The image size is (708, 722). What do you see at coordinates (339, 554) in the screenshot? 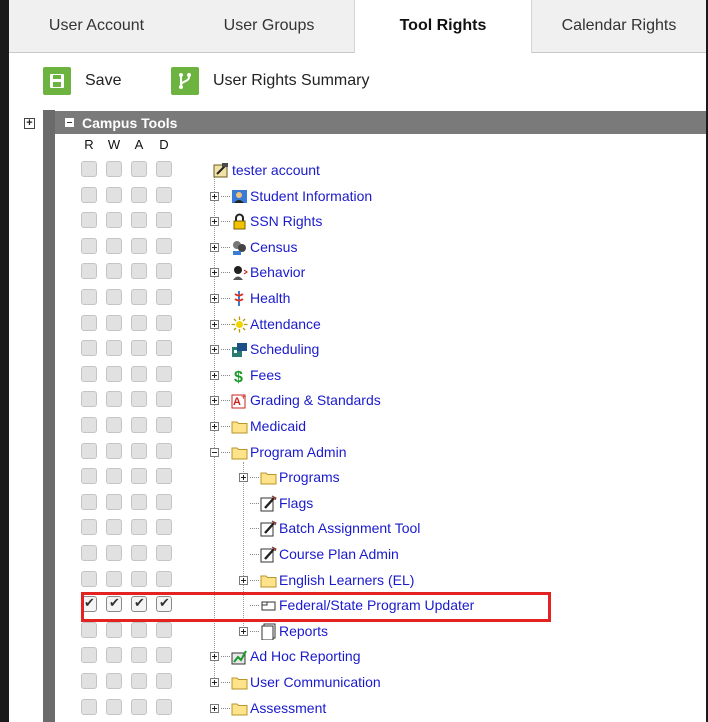
I see `tree-item-label: Course Plan Admin` at bounding box center [339, 554].